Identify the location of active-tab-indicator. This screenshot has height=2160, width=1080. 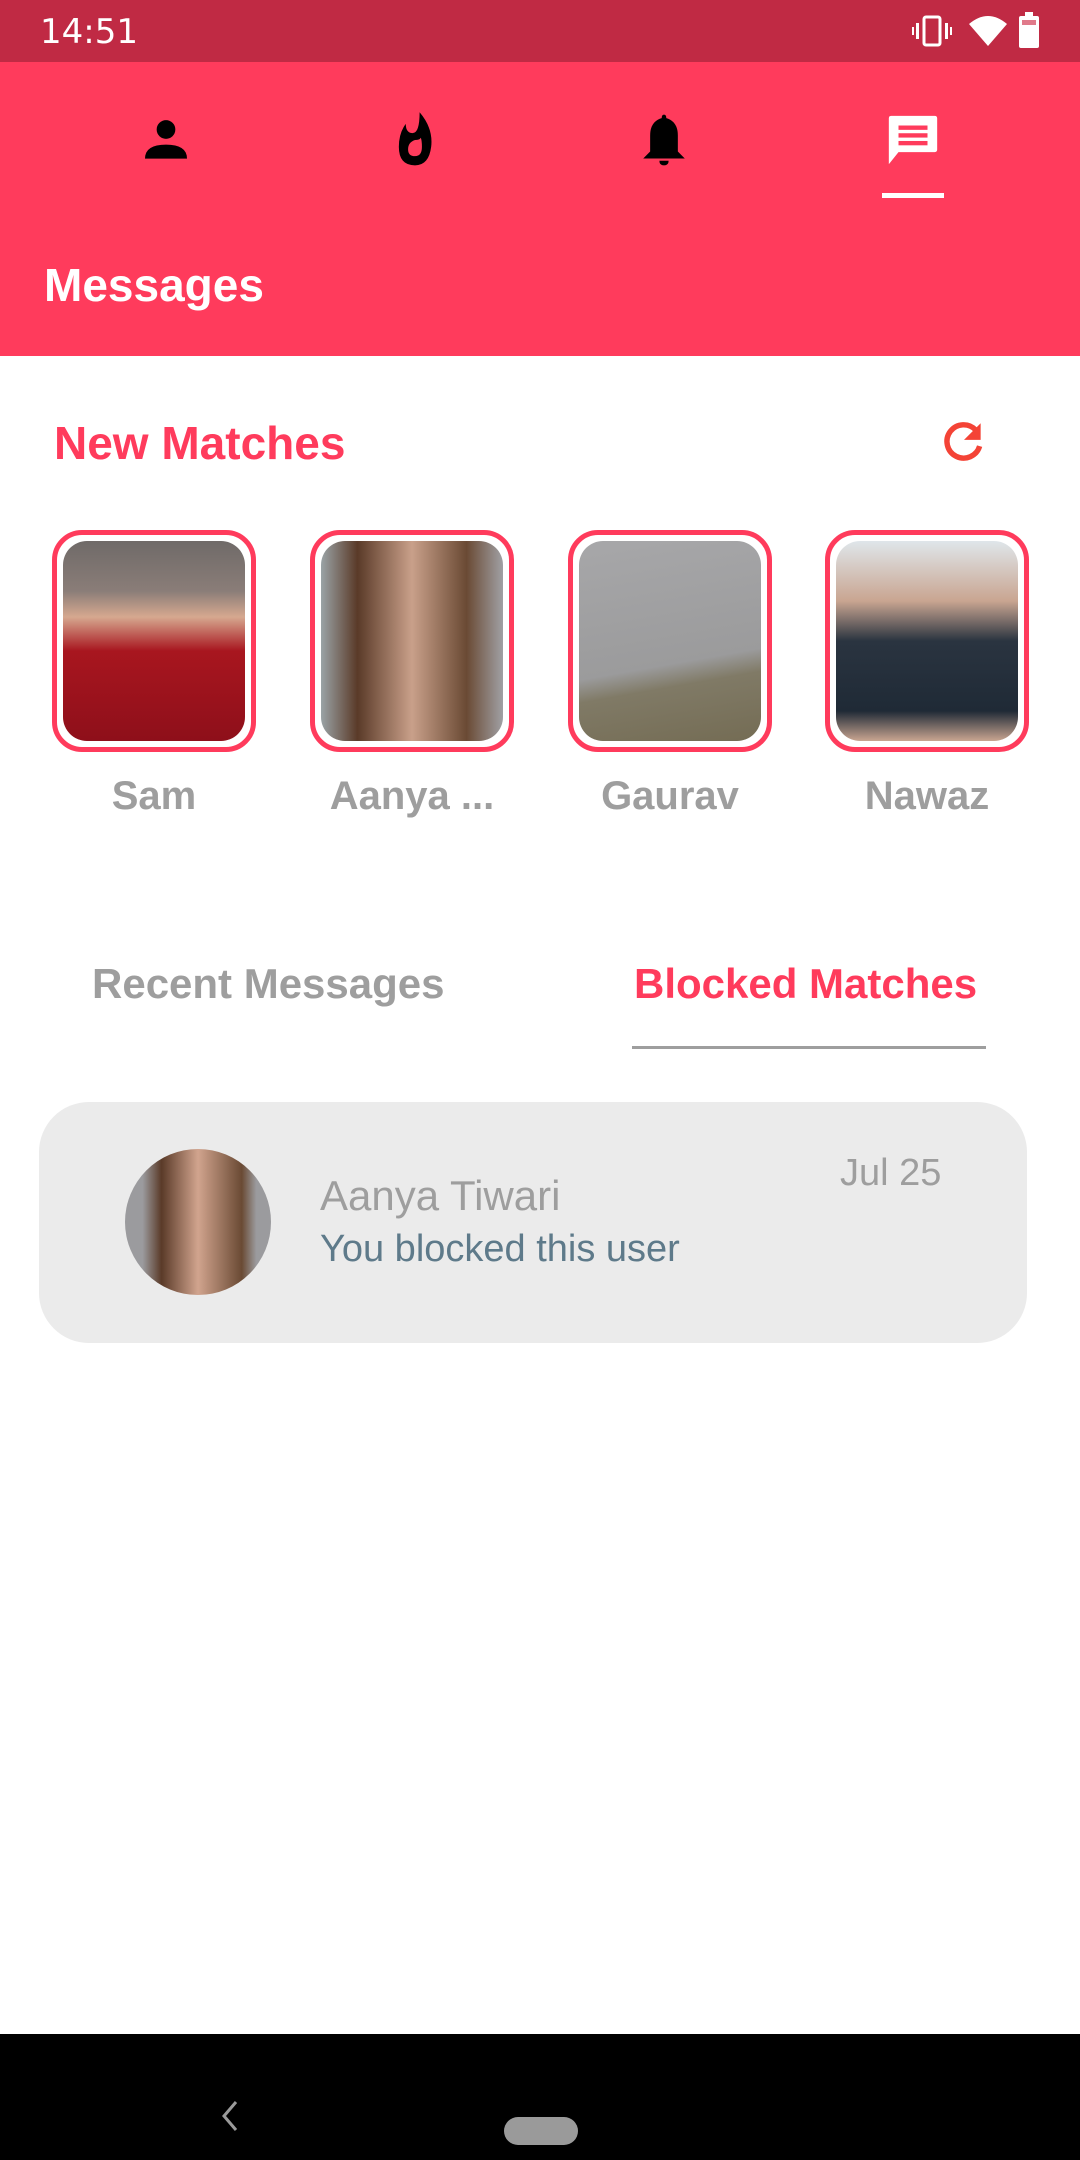
(913, 195).